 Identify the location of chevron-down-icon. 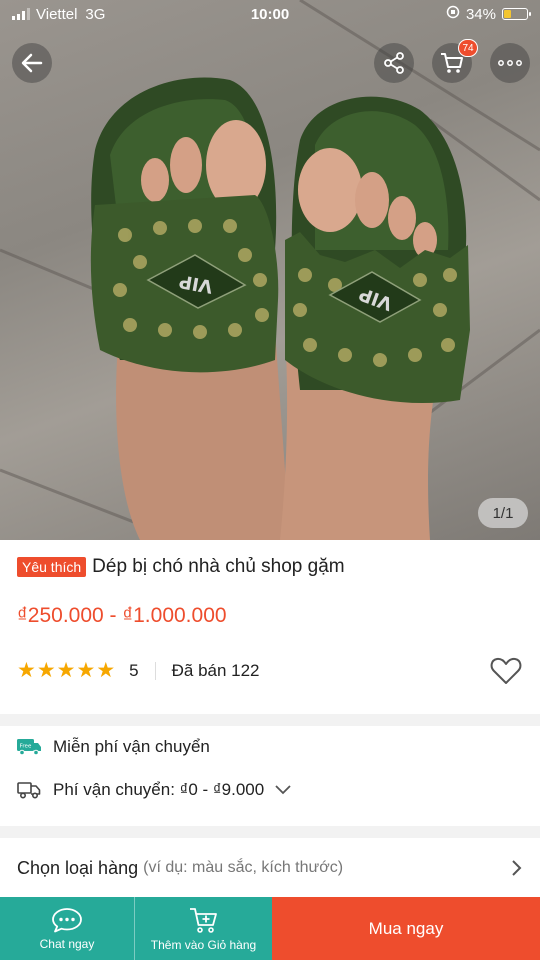
(283, 790).